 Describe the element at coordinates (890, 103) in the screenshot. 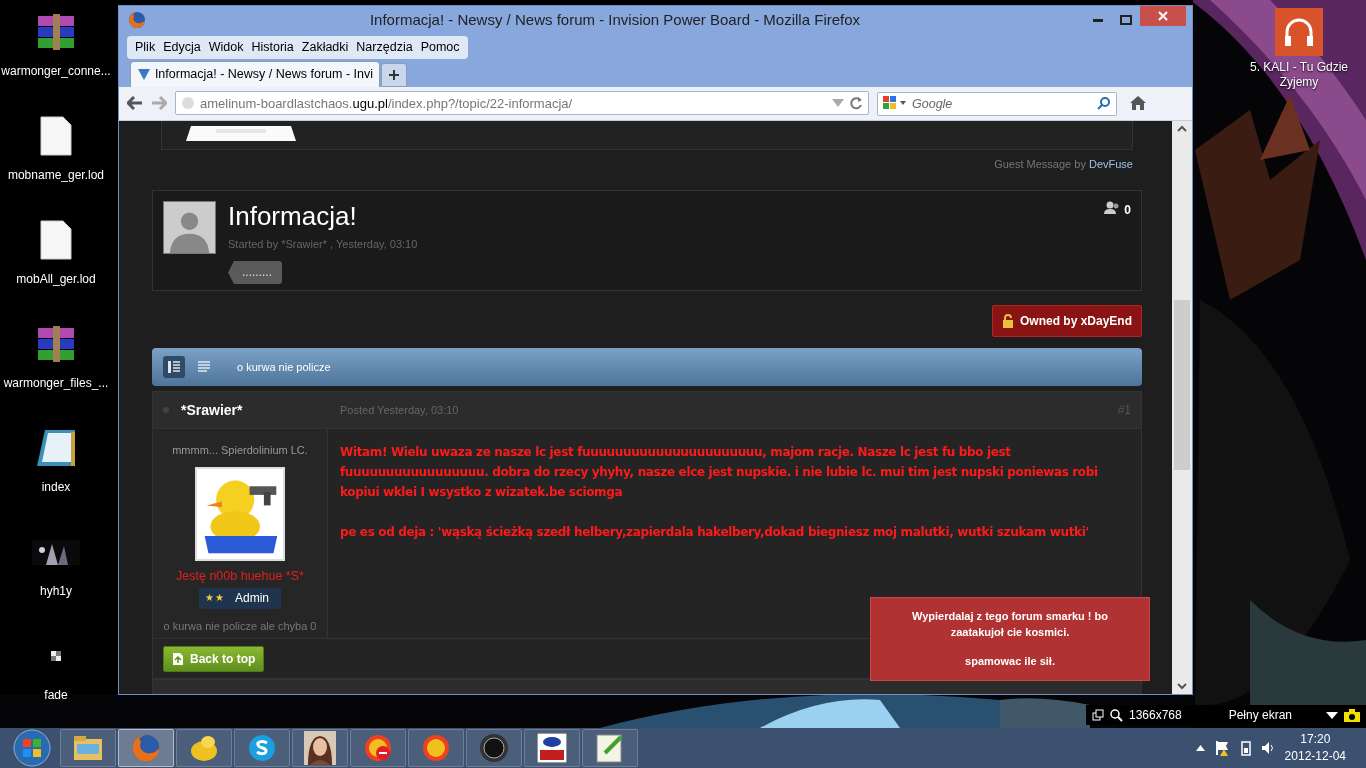

I see `engine-icon` at that location.